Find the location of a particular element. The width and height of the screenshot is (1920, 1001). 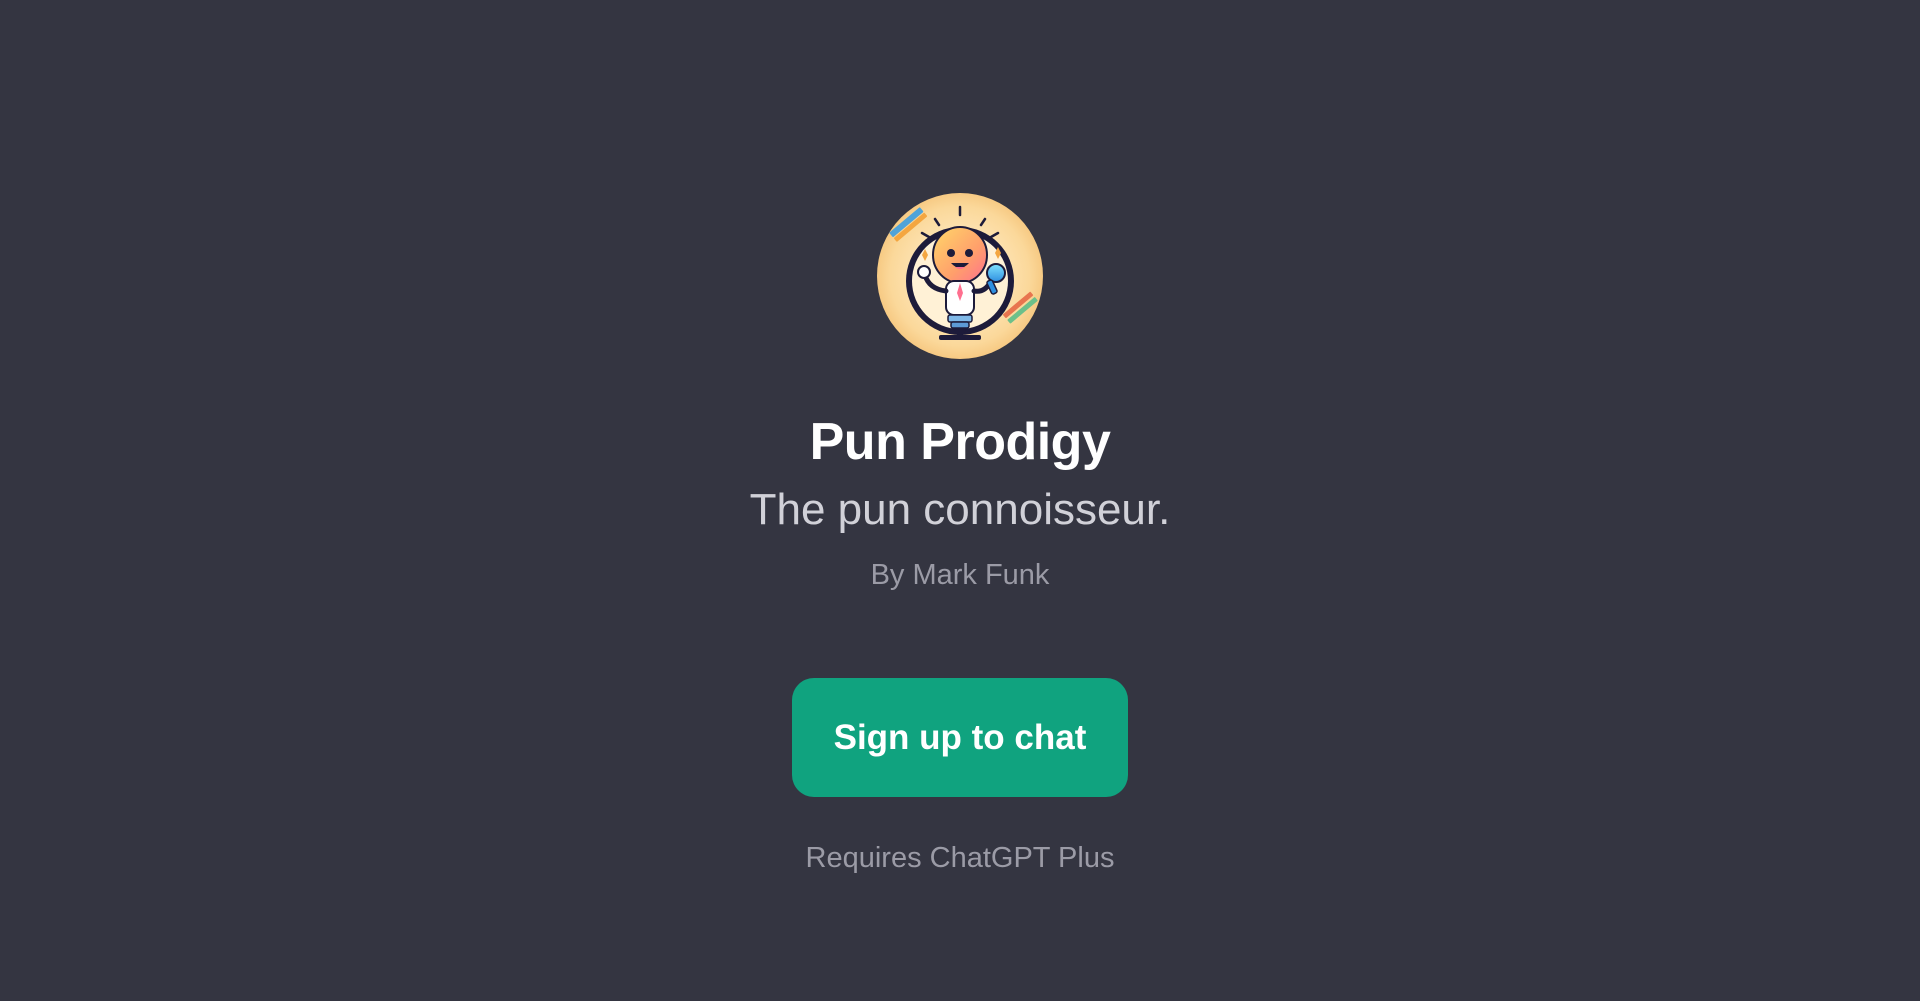

gpt-description: The pun connoisseur. is located at coordinates (960, 509).